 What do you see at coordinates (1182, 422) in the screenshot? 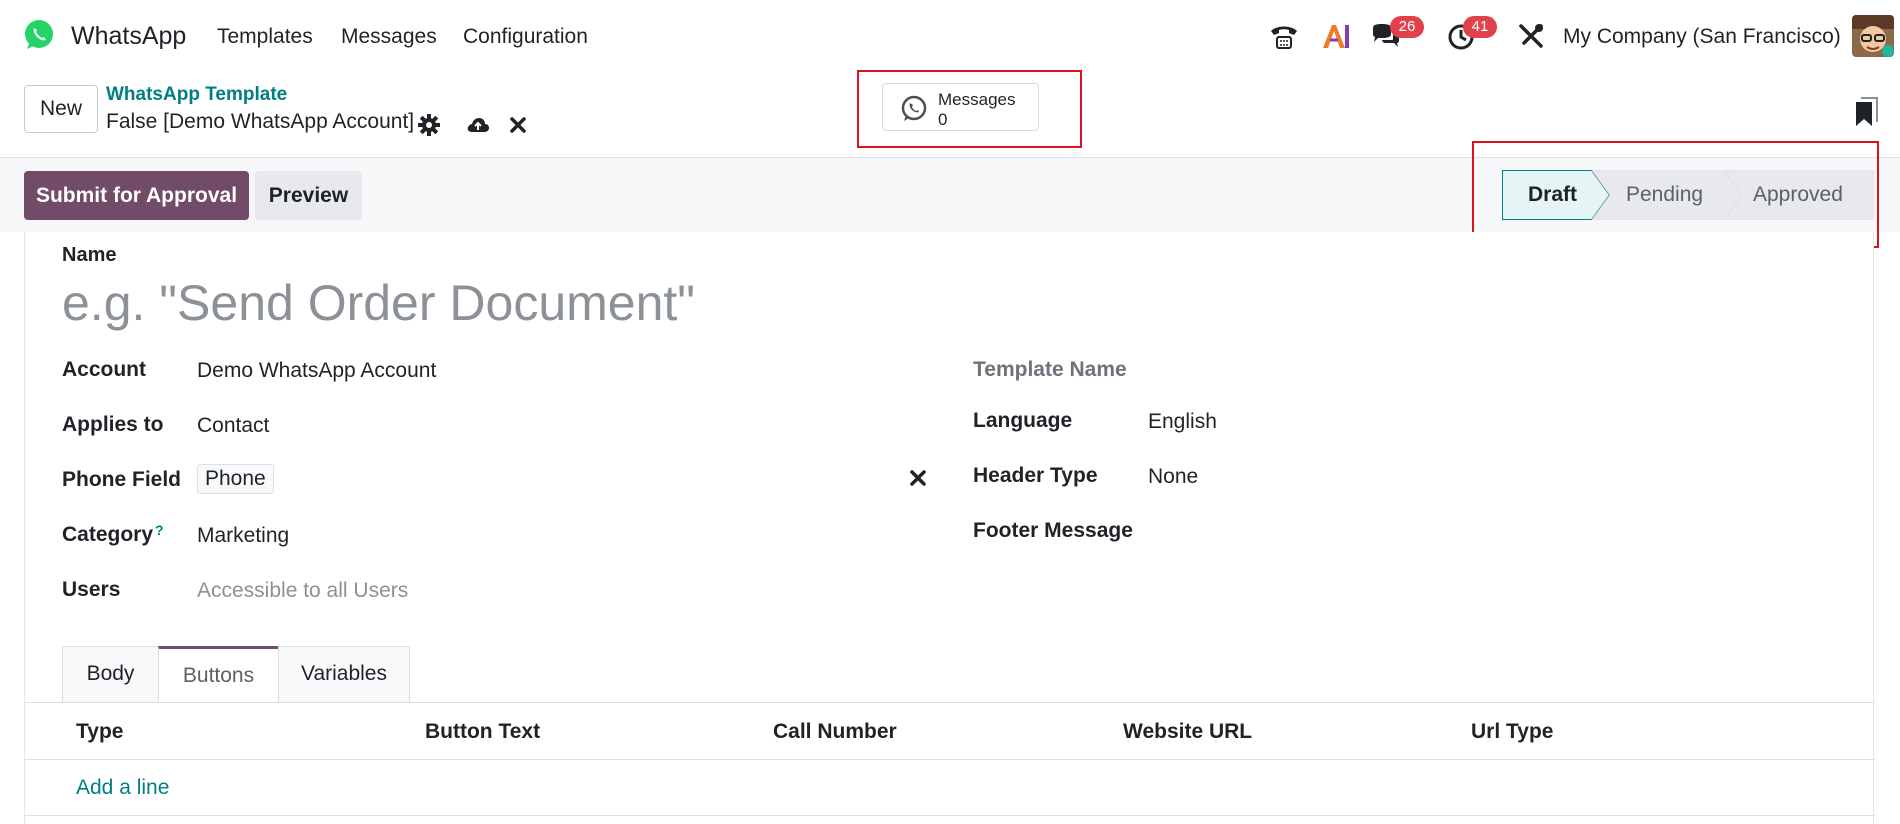
I see `language-field: English` at bounding box center [1182, 422].